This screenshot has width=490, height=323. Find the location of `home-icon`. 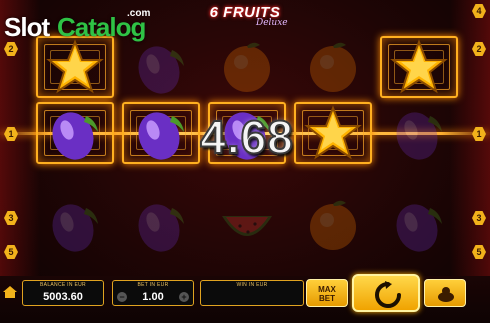

home-icon is located at coordinates (10, 292).